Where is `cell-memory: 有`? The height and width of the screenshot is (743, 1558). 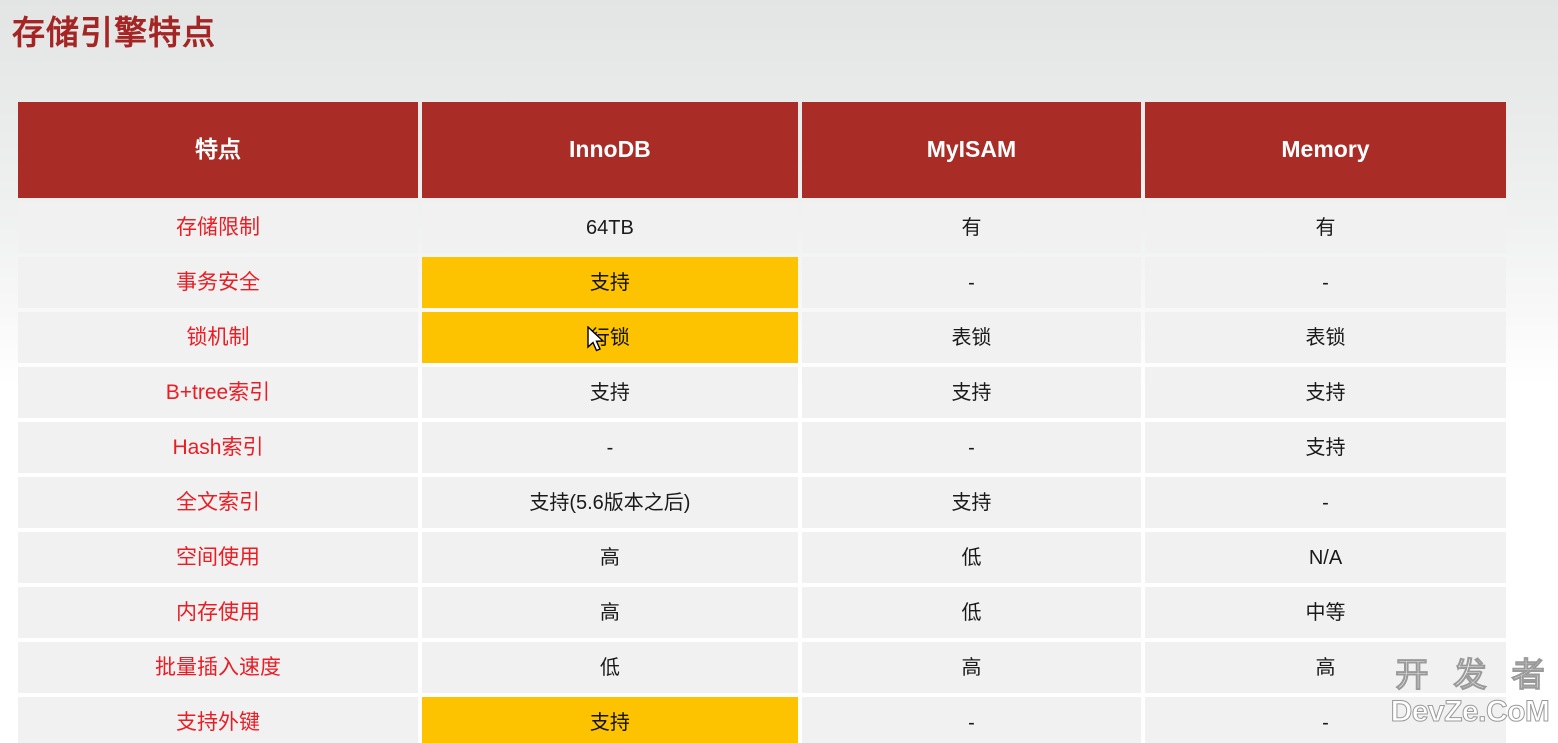 cell-memory: 有 is located at coordinates (1325, 227).